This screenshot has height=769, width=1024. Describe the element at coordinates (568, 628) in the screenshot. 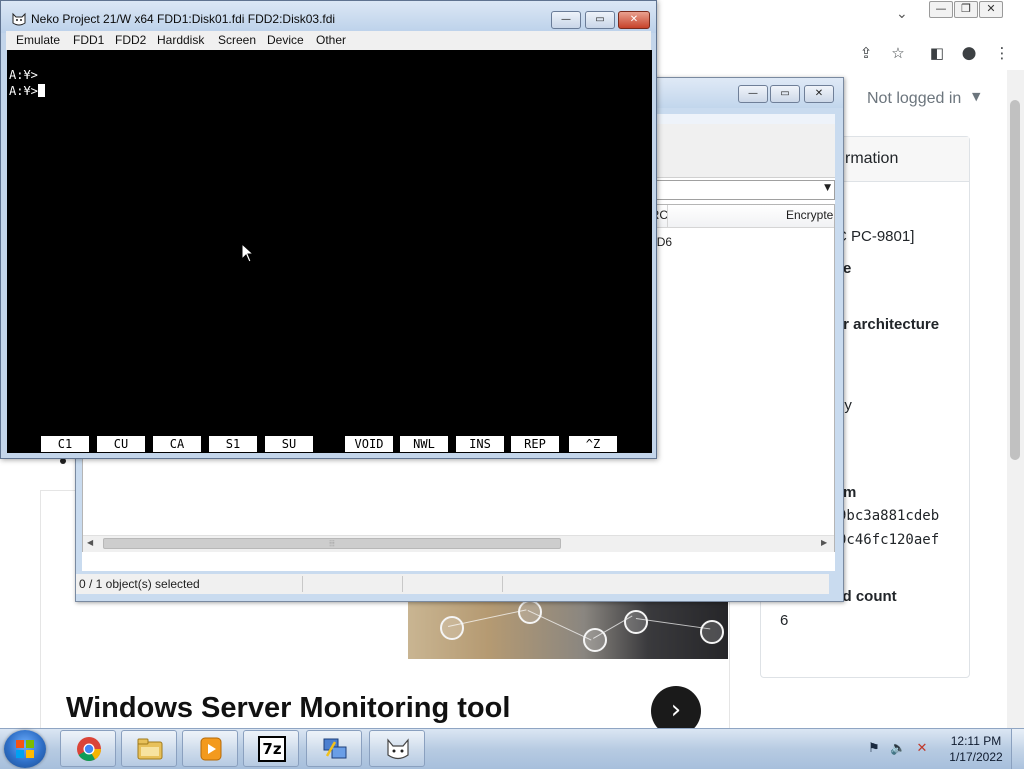

I see `ad-image` at that location.